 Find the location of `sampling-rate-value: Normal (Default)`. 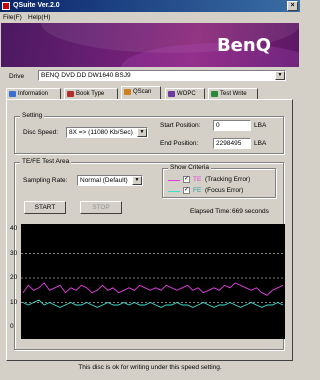

sampling-rate-value: Normal (Default) is located at coordinates (104, 180).